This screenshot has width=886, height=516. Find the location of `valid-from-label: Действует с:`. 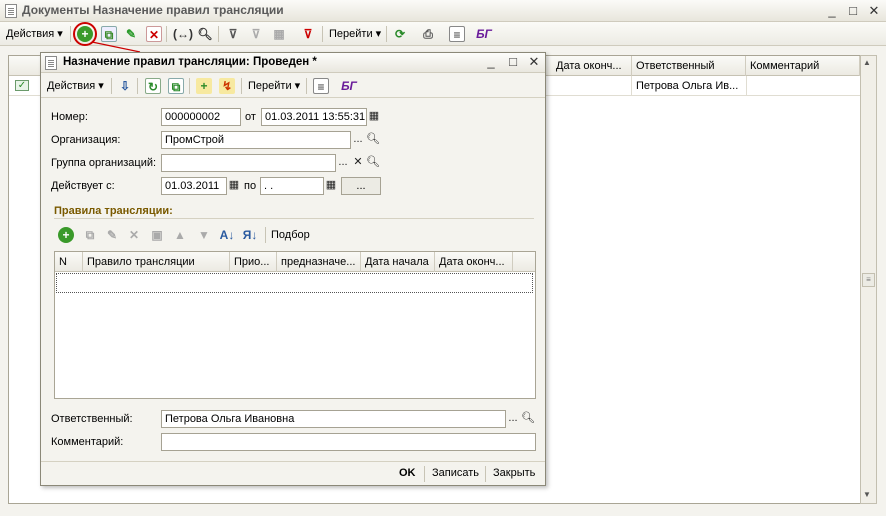

valid-from-label: Действует с: is located at coordinates (83, 186).